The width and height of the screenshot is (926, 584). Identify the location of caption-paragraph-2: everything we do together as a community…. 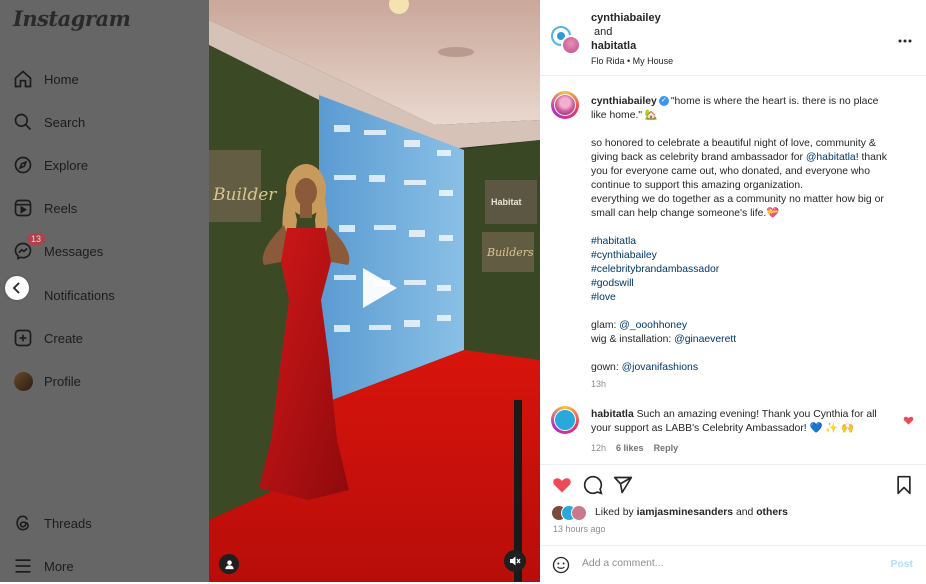
(739, 206).